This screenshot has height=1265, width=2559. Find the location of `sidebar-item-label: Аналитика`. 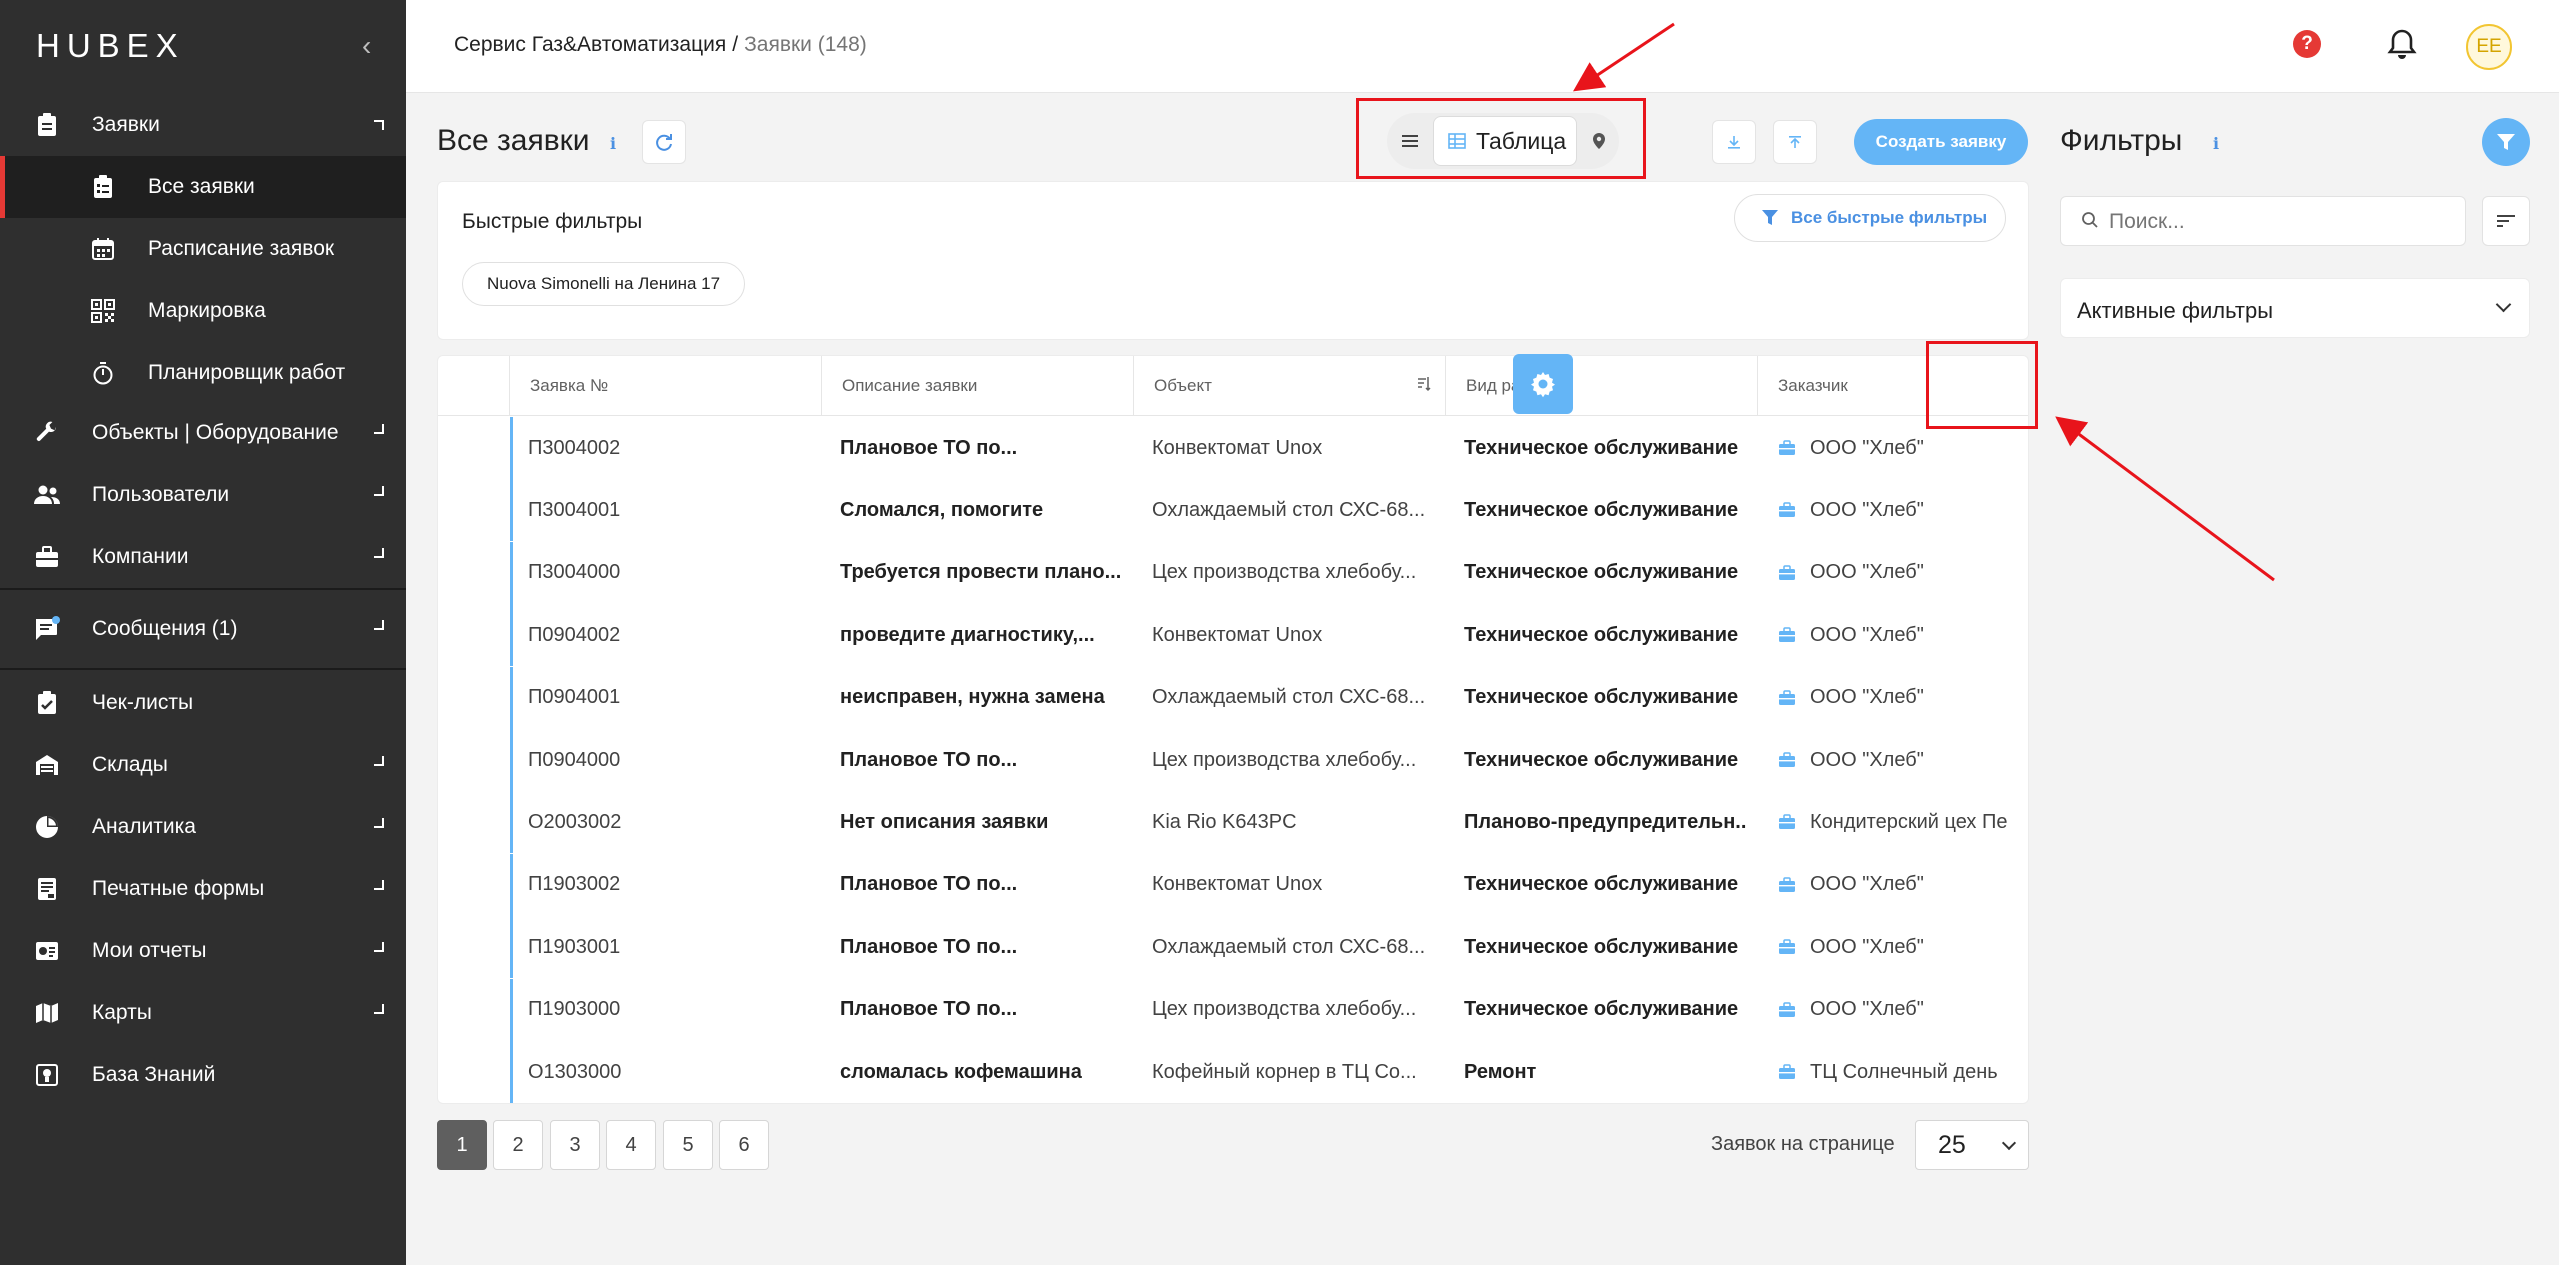

sidebar-item-label: Аналитика is located at coordinates (144, 826).